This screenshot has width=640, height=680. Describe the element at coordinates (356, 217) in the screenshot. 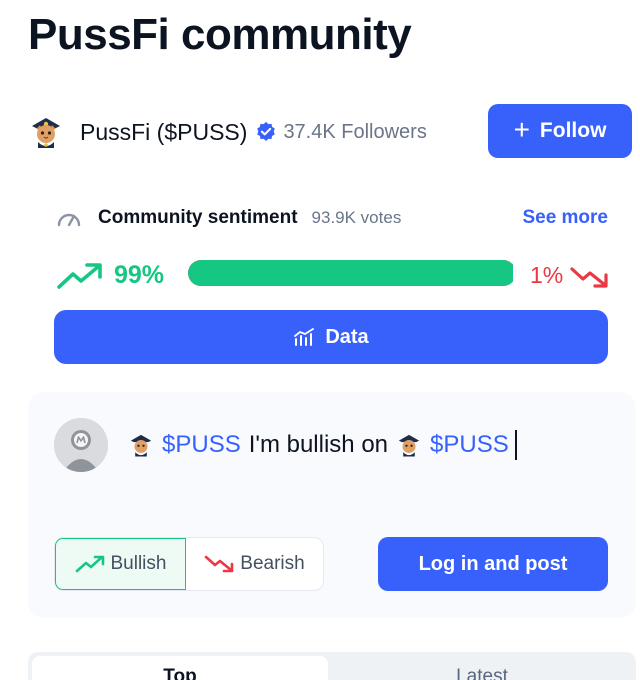

I see `votes-count: 93.9K votes` at that location.